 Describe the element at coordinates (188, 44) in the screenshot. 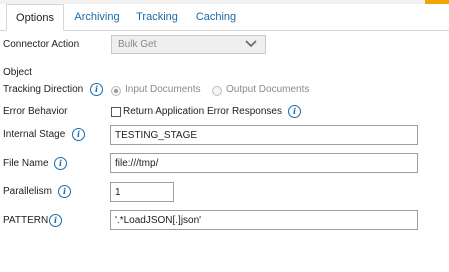

I see `connector-action-select: Bulk Get` at that location.